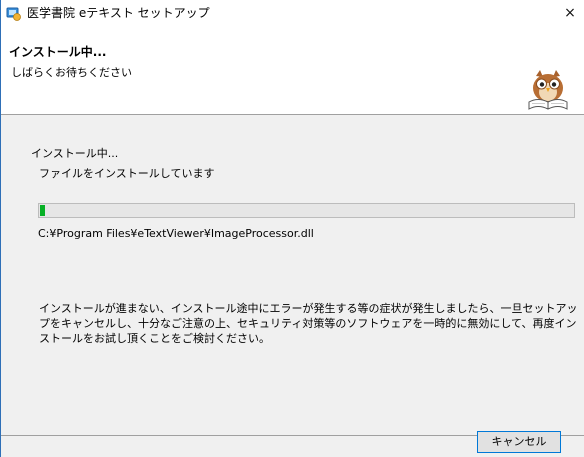 Image resolution: width=584 pixels, height=457 pixels. I want to click on install-progress-bar, so click(306, 210).